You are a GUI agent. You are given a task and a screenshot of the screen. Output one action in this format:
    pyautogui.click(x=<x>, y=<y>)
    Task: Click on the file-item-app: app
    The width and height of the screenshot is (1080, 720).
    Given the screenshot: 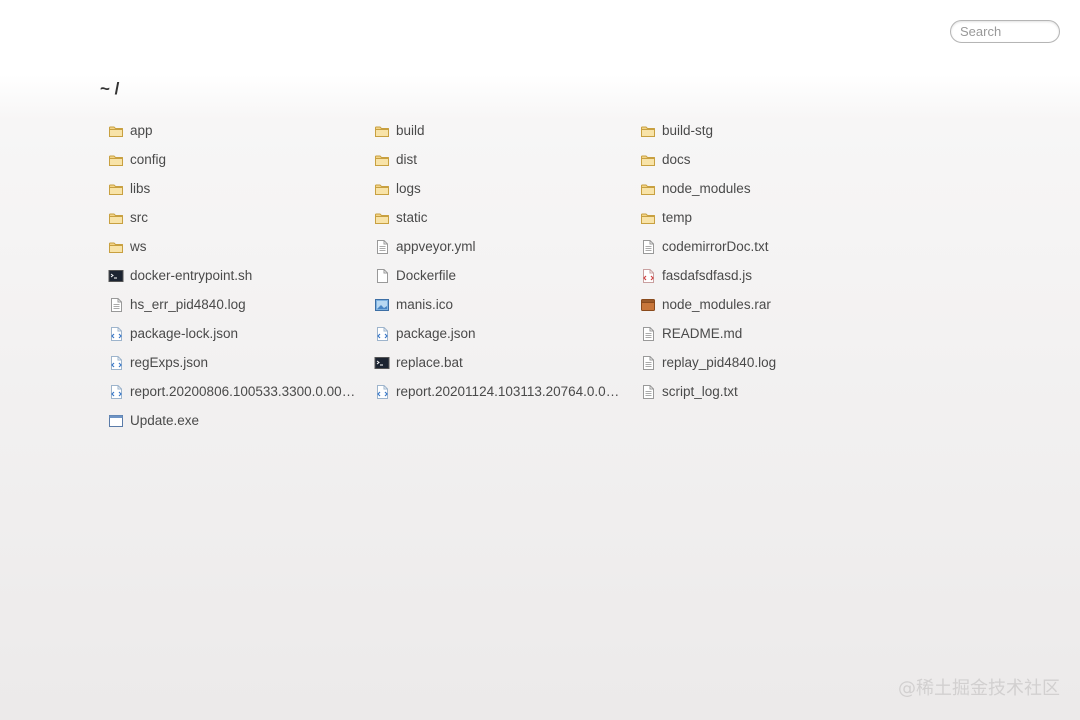 What is the action you would take?
    pyautogui.click(x=241, y=130)
    